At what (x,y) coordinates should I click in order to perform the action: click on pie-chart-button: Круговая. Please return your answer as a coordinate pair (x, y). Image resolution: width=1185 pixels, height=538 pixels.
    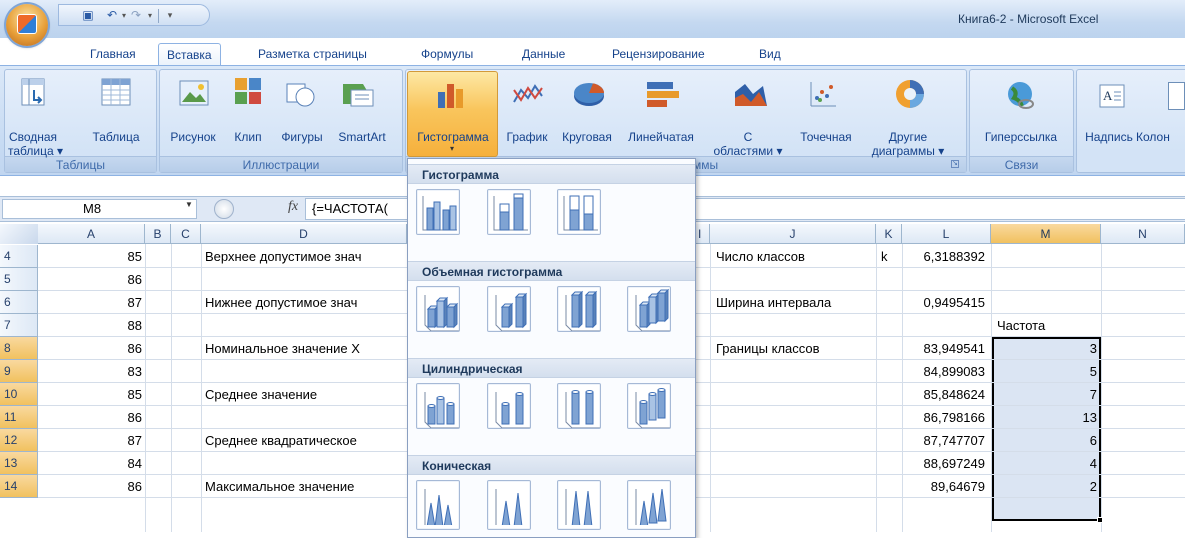
    Looking at the image, I should click on (587, 137).